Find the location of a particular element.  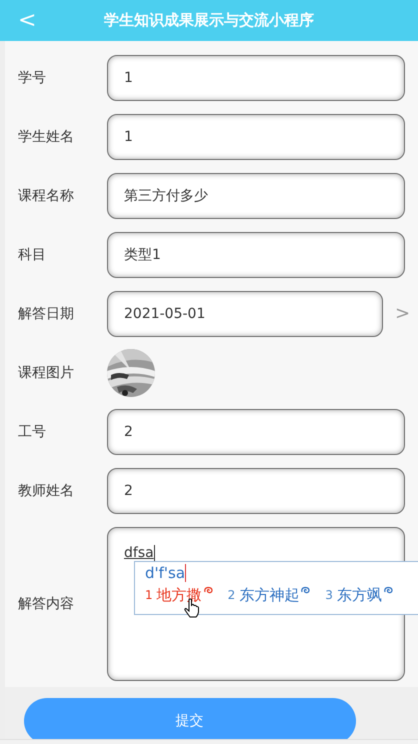

ime-candidate: 2 东方神起 is located at coordinates (270, 595).